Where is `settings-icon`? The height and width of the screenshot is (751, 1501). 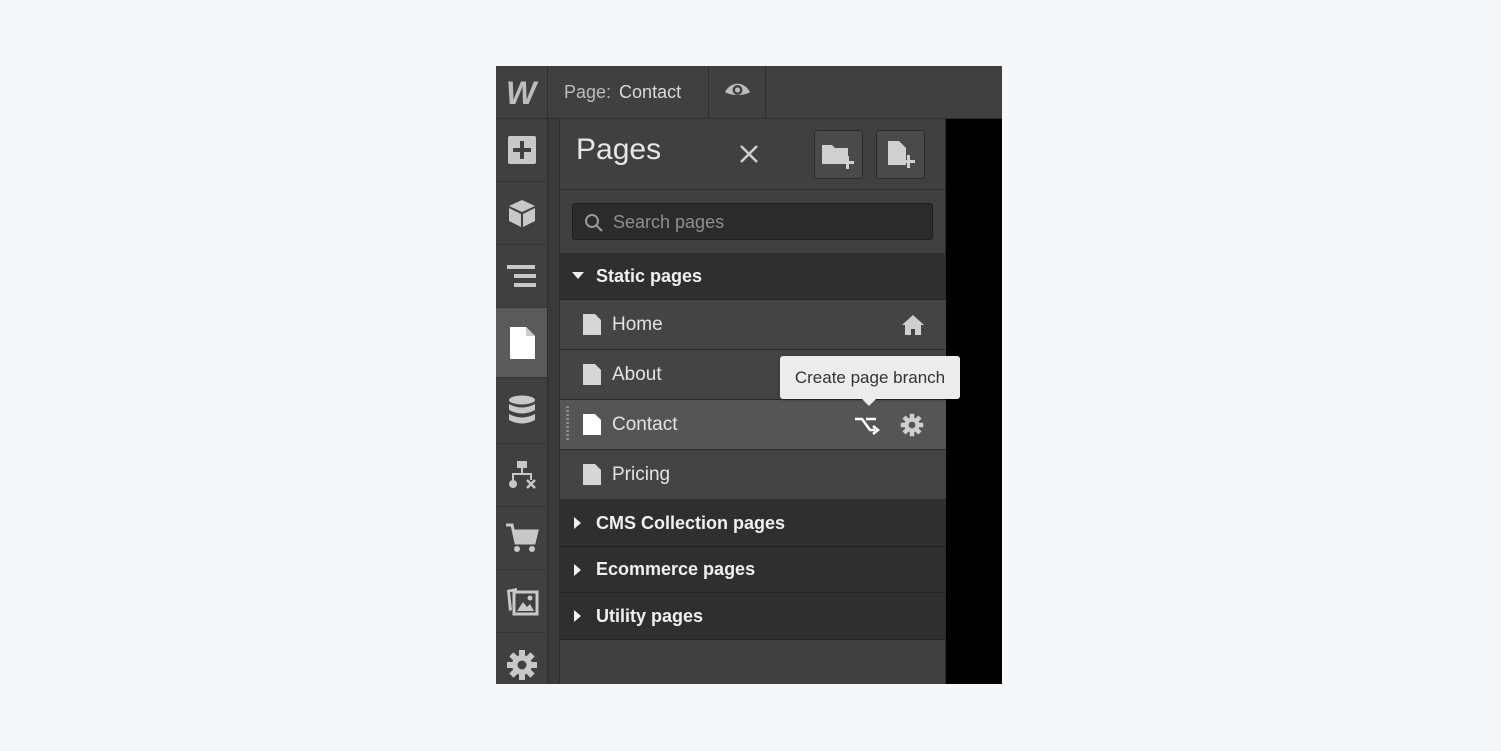 settings-icon is located at coordinates (521, 664).